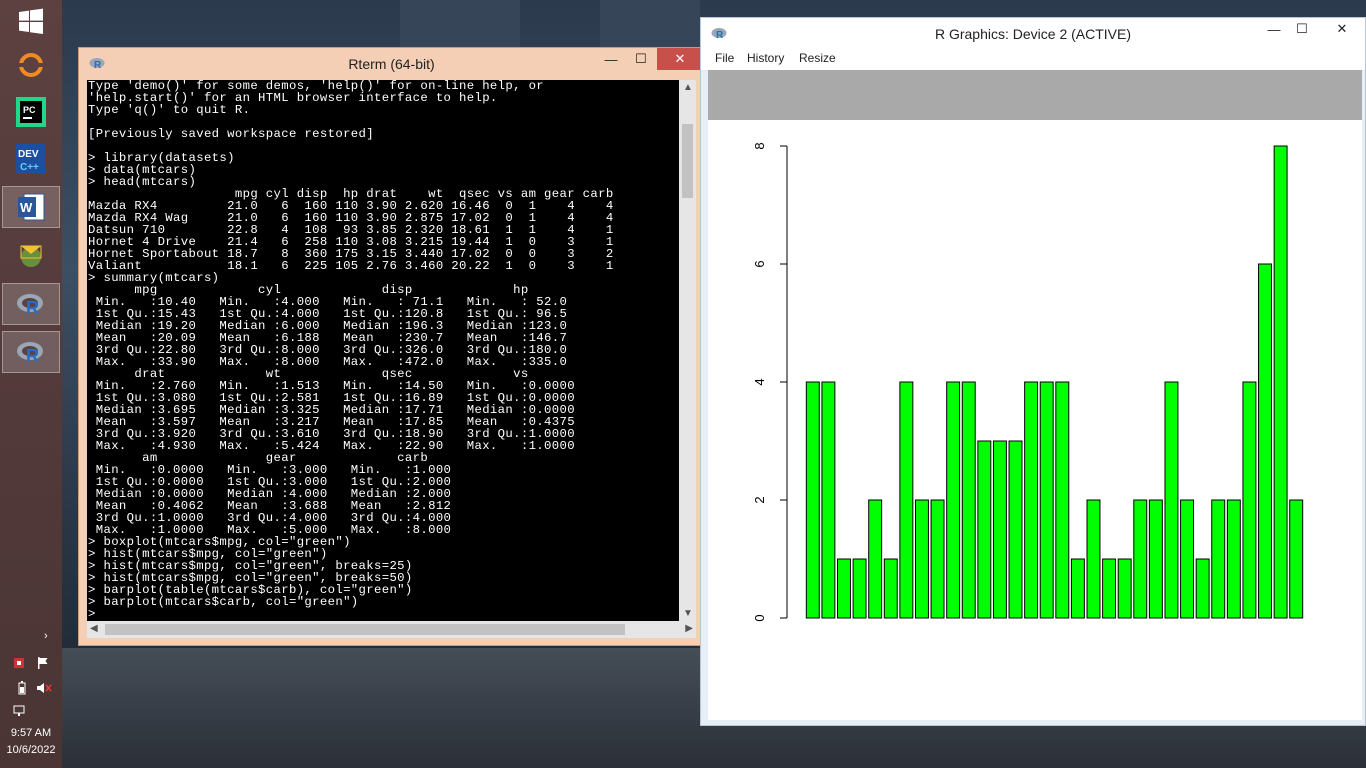  What do you see at coordinates (94, 628) in the screenshot?
I see `scroll-left-icon: ◀` at bounding box center [94, 628].